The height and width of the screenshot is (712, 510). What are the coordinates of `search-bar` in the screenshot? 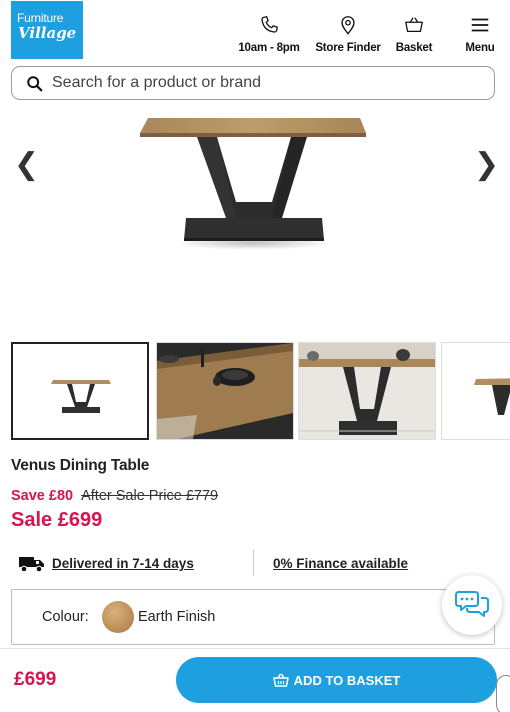 It's located at (253, 83).